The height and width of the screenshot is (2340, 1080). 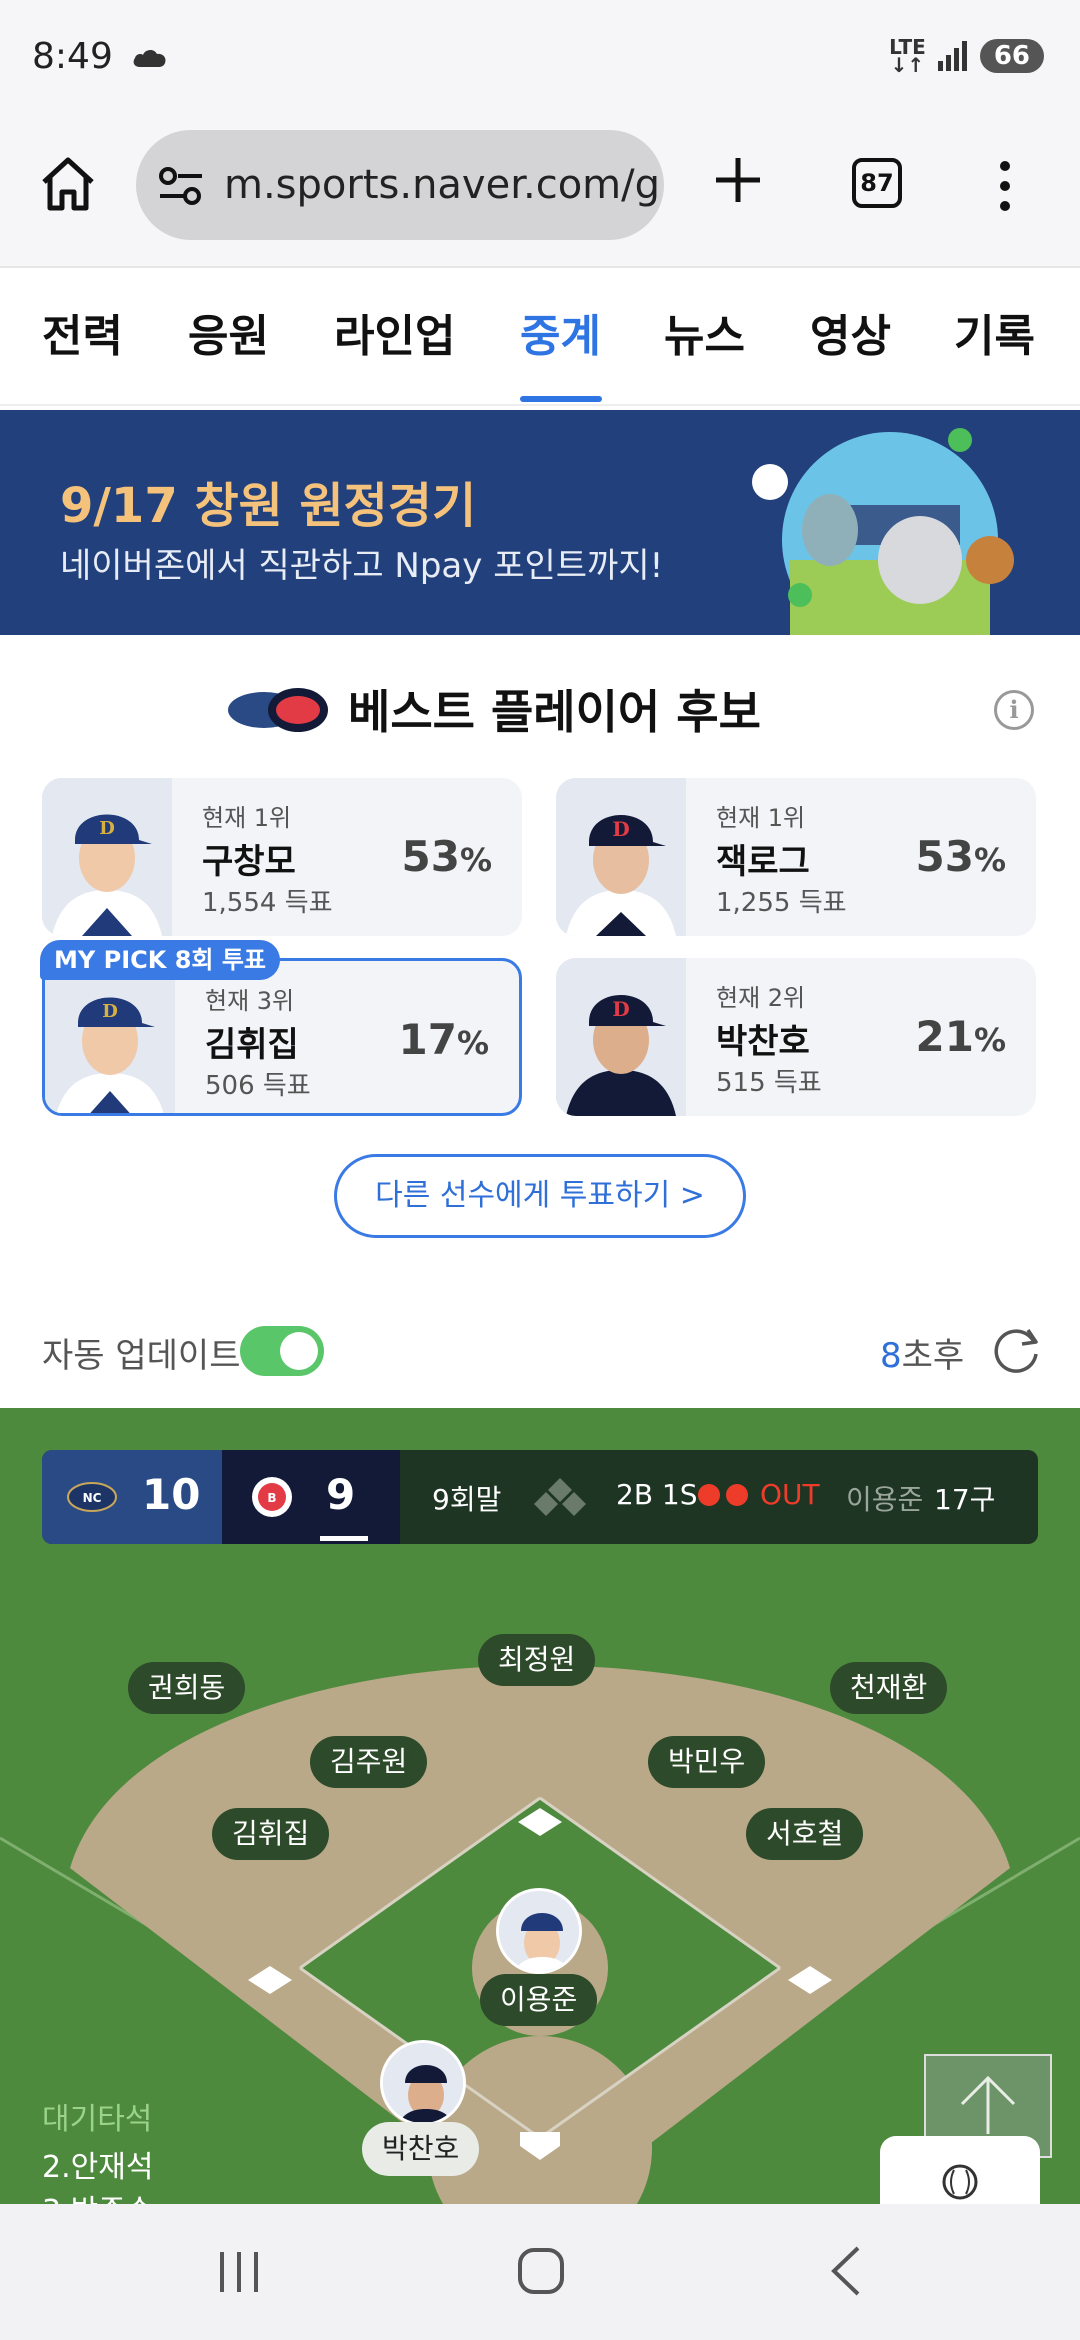 What do you see at coordinates (268, 506) in the screenshot?
I see `banner-title: 9/17 창원 원정경기` at bounding box center [268, 506].